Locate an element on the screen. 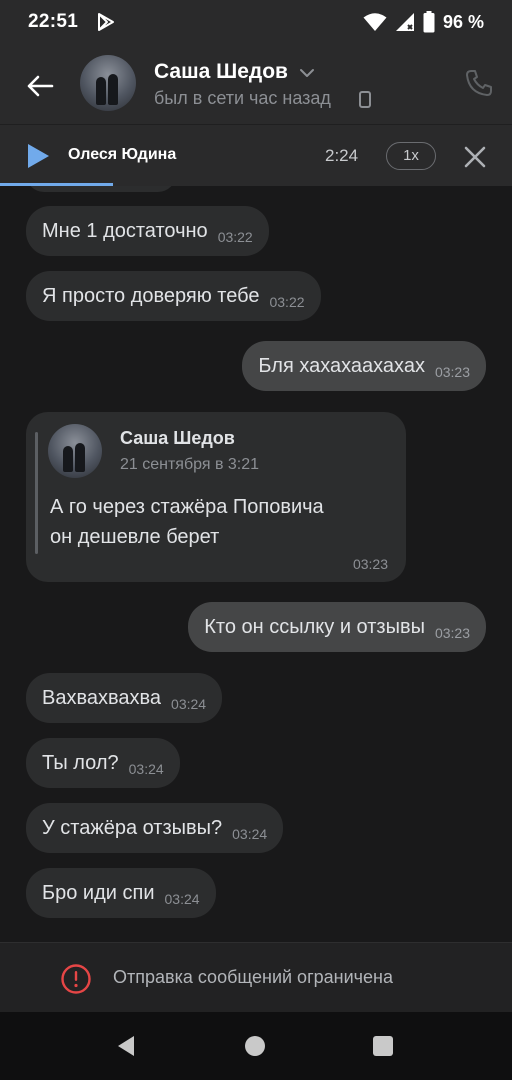 This screenshot has height=1080, width=512. message-bubble: Вахвахвахва 03:24 is located at coordinates (124, 698).